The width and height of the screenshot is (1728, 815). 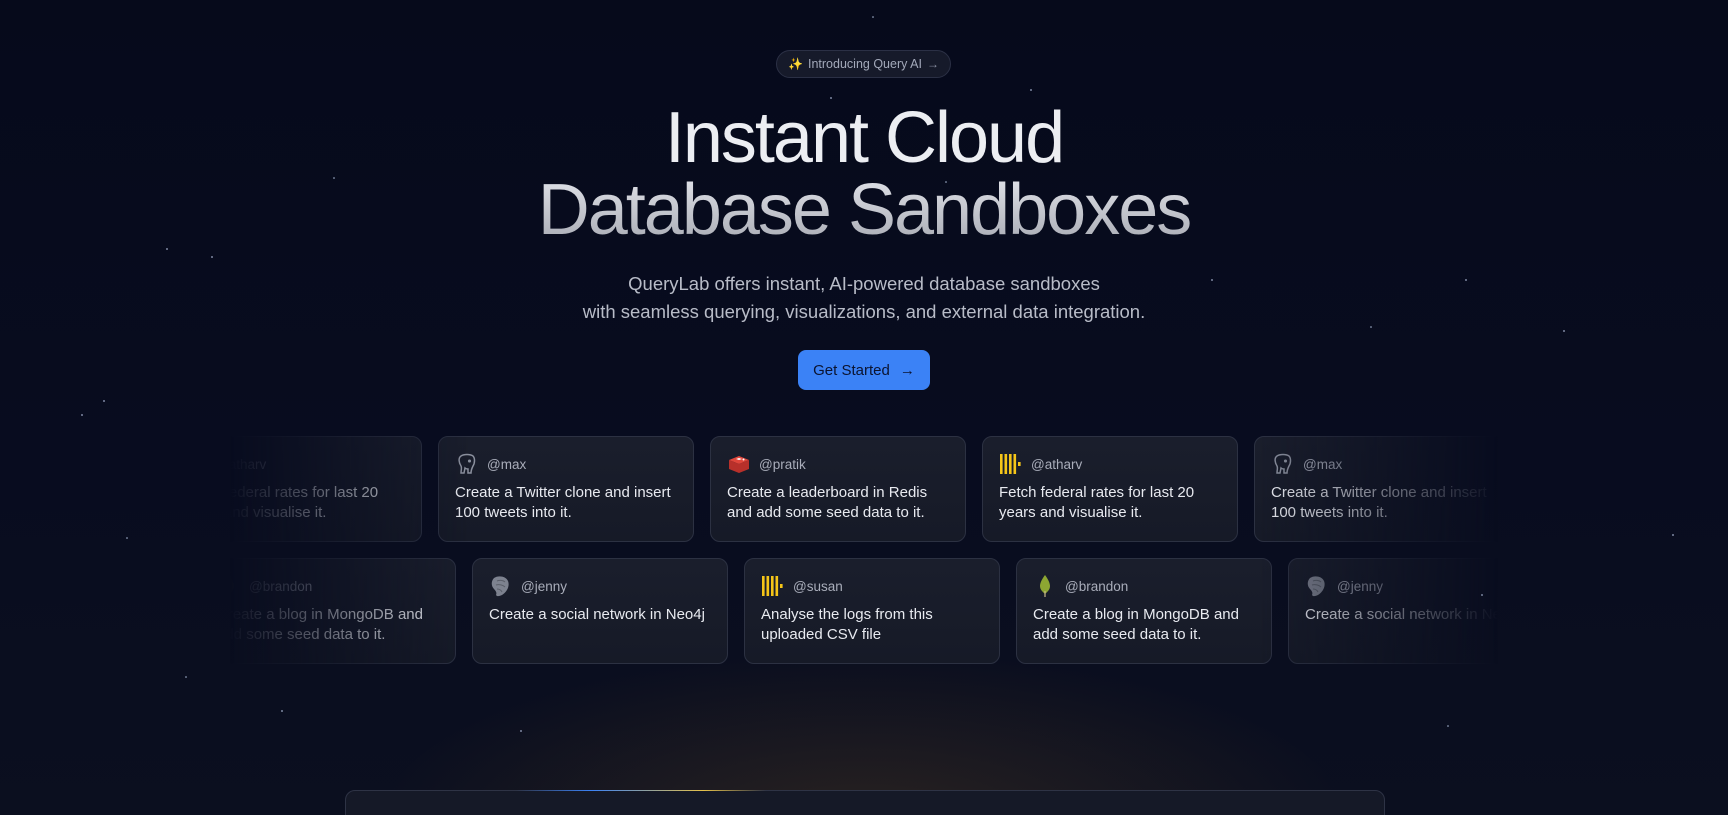 What do you see at coordinates (641, 790) in the screenshot?
I see `panel-top-glow` at bounding box center [641, 790].